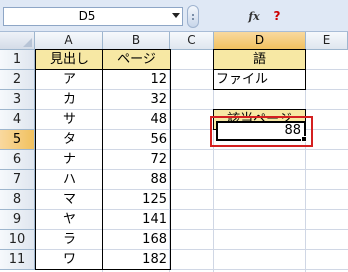 The width and height of the screenshot is (348, 272). I want to click on column-header-b: B, so click(136, 41).